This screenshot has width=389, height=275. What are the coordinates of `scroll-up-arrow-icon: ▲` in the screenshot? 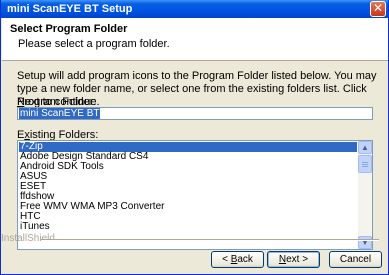 It's located at (365, 147).